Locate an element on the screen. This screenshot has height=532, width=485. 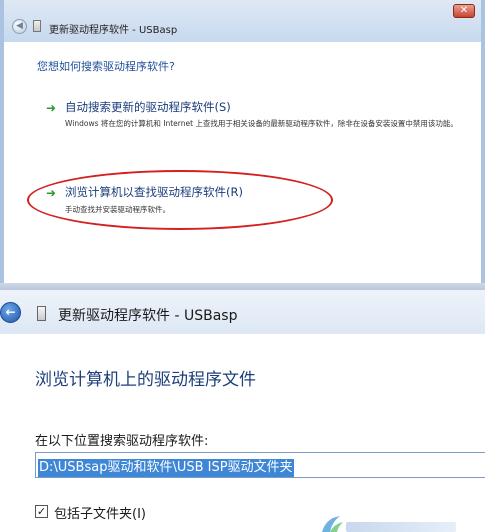
green-arrow-icon: ➜ is located at coordinates (51, 108).